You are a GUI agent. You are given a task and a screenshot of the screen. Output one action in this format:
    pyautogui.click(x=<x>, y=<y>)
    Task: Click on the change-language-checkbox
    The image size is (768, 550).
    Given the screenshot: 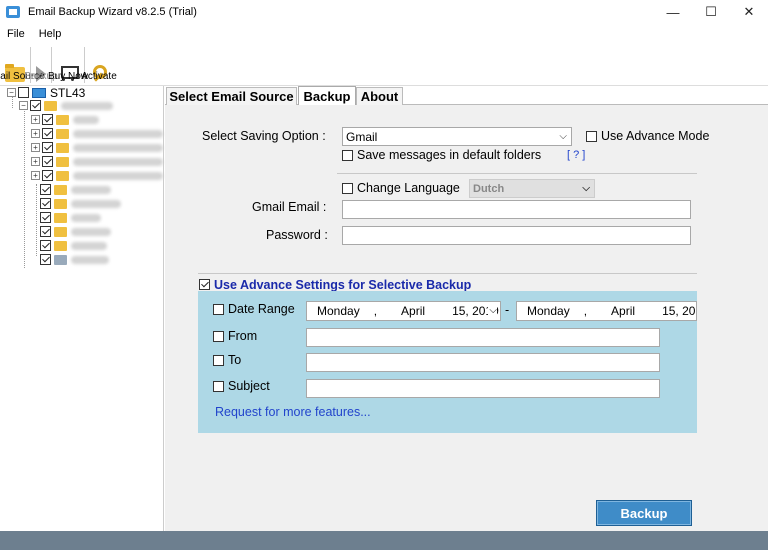 What is the action you would take?
    pyautogui.click(x=347, y=188)
    